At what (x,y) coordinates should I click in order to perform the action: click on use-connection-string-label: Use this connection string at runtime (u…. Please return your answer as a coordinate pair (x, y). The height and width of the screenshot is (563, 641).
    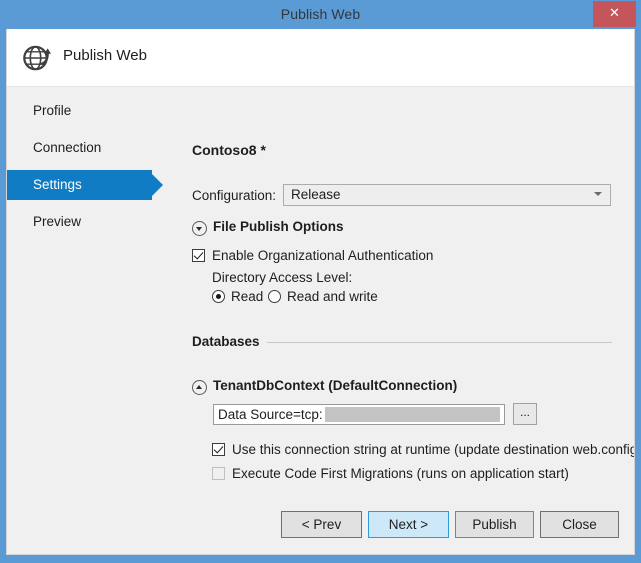
    Looking at the image, I should click on (433, 449).